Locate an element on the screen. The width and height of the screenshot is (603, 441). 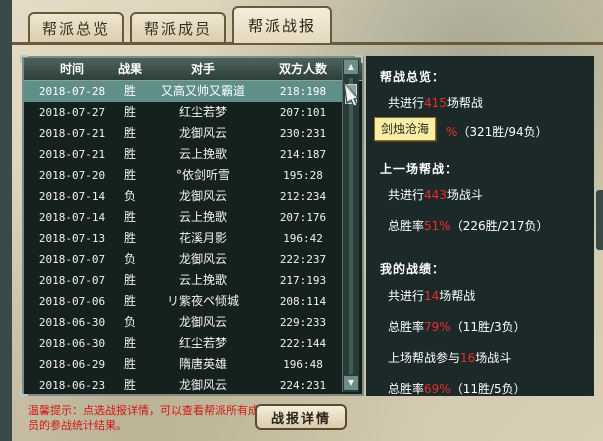
tip-text: 温馨提示：点选战报详情，可以查看帮派所有成员的参战统计结果。 is located at coordinates (143, 418).